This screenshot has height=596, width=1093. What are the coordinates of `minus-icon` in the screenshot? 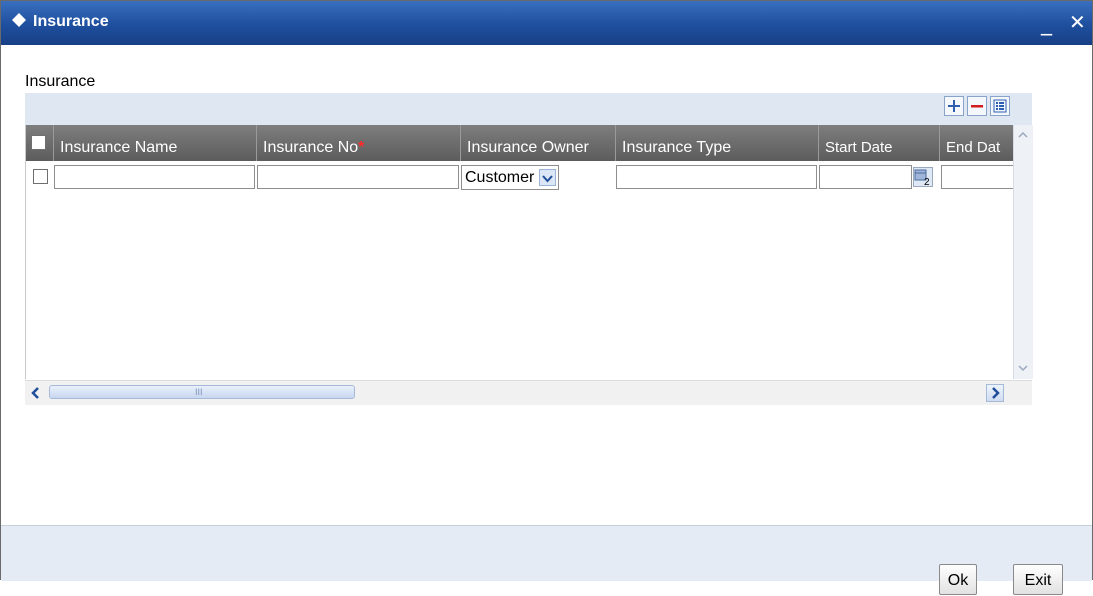 It's located at (977, 106).